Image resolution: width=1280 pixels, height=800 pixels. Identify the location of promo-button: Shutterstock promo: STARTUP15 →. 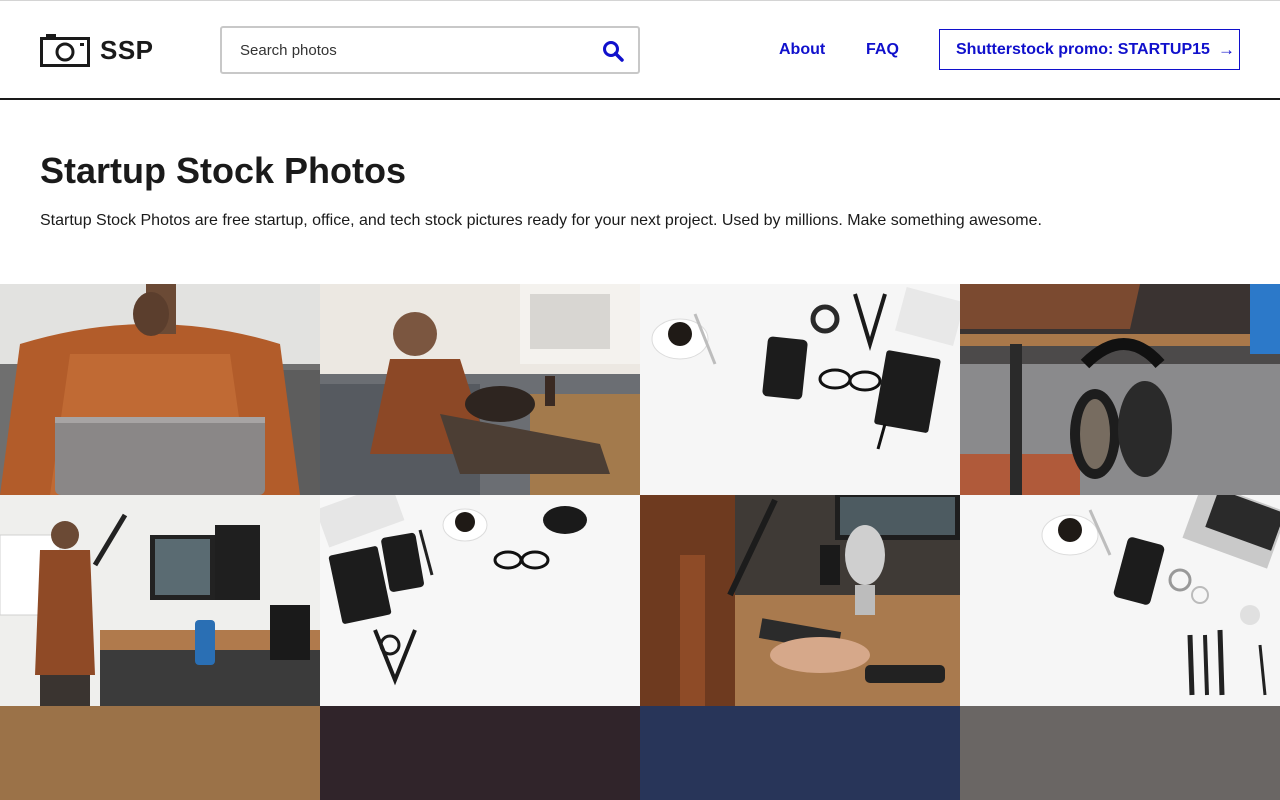
(1089, 49).